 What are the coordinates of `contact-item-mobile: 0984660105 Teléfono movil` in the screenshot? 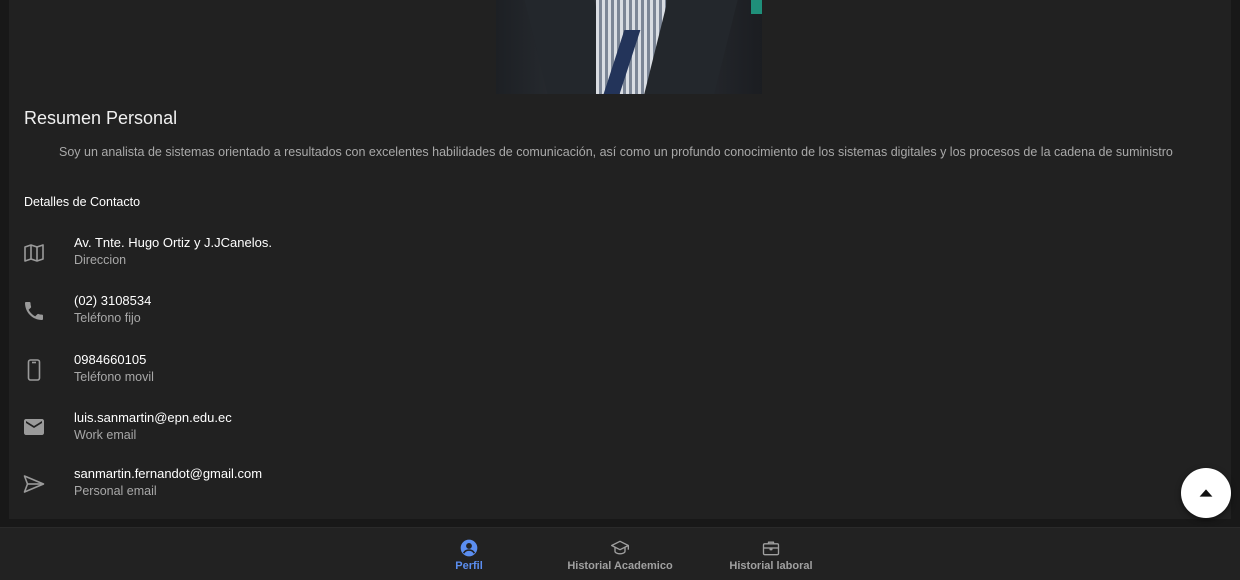 It's located at (350, 374).